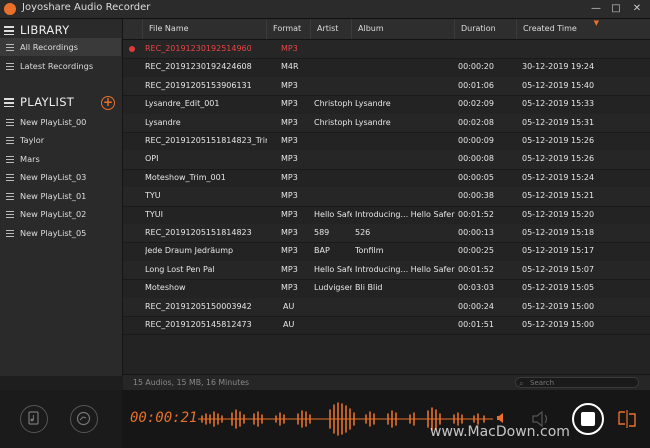 The image size is (650, 448). Describe the element at coordinates (60, 233) in the screenshot. I see `sidebar-item-playlist: New PlayList_05` at that location.